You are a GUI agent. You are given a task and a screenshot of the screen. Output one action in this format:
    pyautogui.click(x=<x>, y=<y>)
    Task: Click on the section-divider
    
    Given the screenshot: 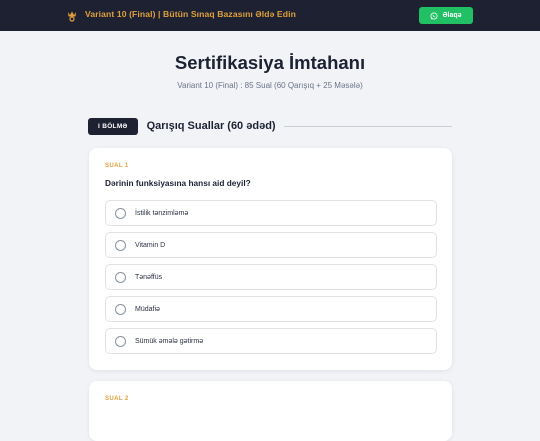 What is the action you would take?
    pyautogui.click(x=367, y=126)
    